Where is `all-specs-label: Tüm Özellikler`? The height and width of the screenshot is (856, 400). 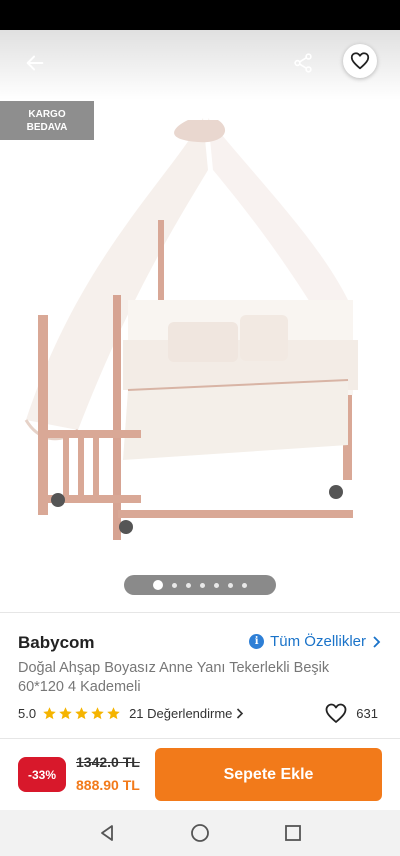 all-specs-label: Tüm Özellikler is located at coordinates (318, 641).